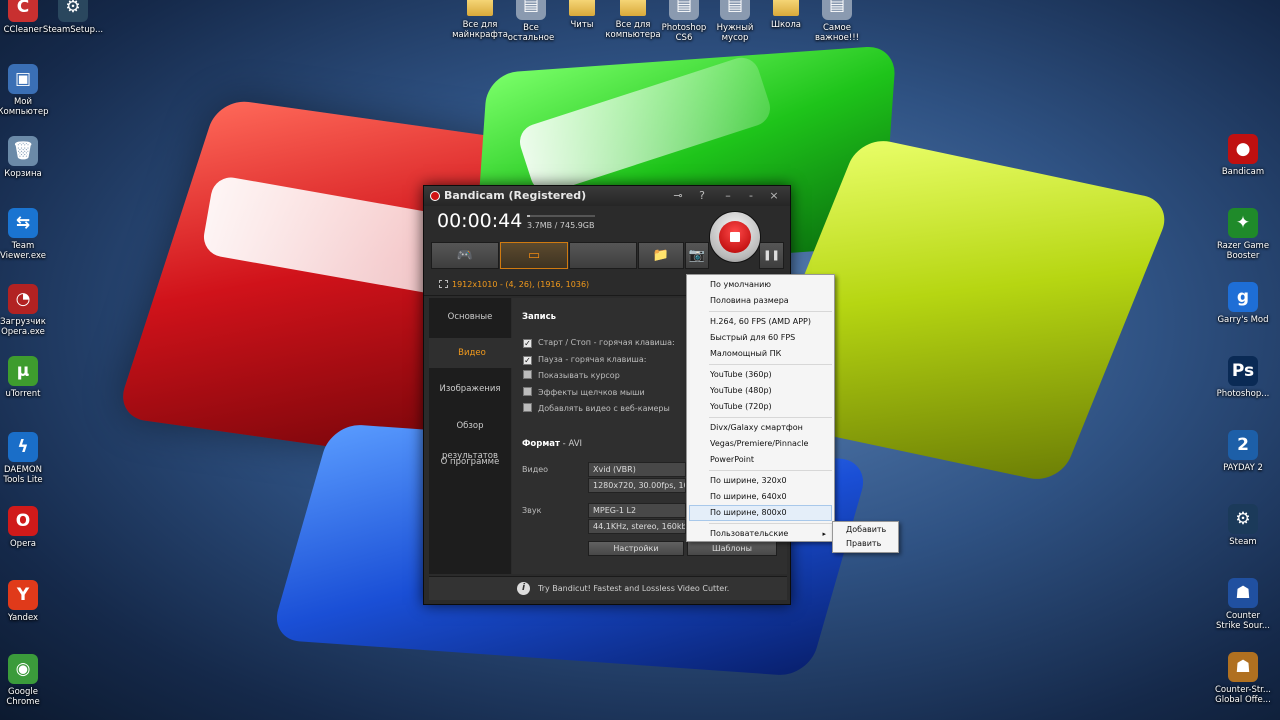 The image size is (1280, 720). What do you see at coordinates (584, 393) in the screenshot?
I see `record-option-row: Эффекты щелчков мыши` at bounding box center [584, 393].